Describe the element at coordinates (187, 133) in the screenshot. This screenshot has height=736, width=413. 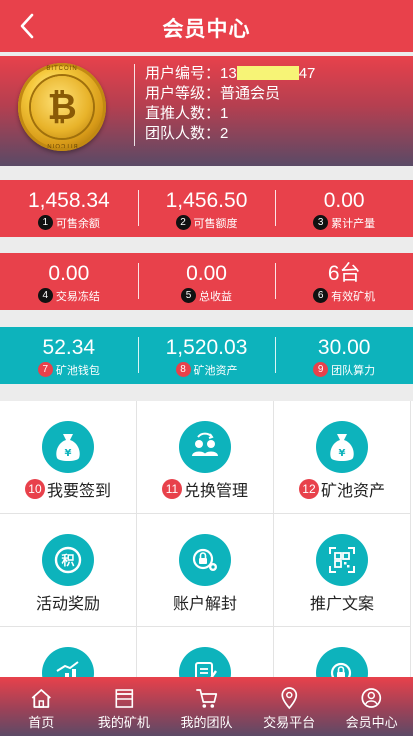
I see `team-size: 团队人数：2` at that location.